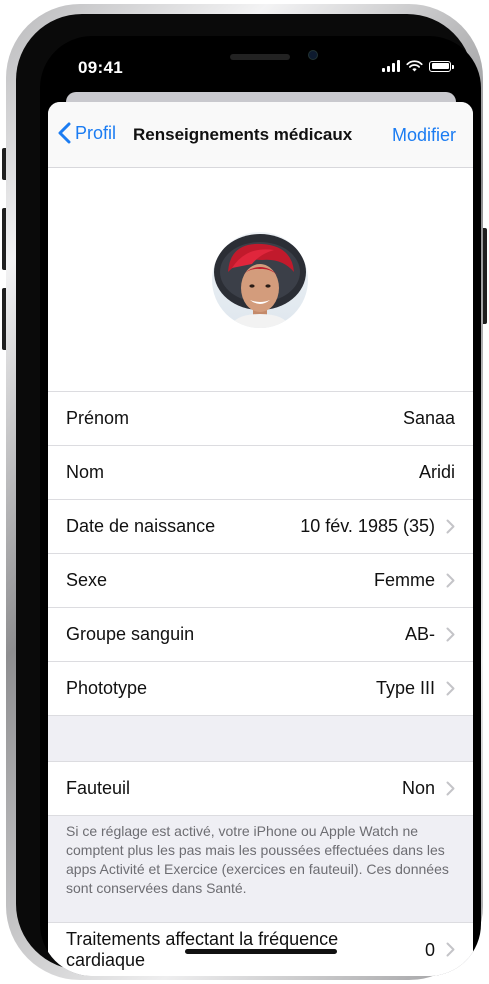  Describe the element at coordinates (64, 133) in the screenshot. I see `chevron-left-icon` at that location.